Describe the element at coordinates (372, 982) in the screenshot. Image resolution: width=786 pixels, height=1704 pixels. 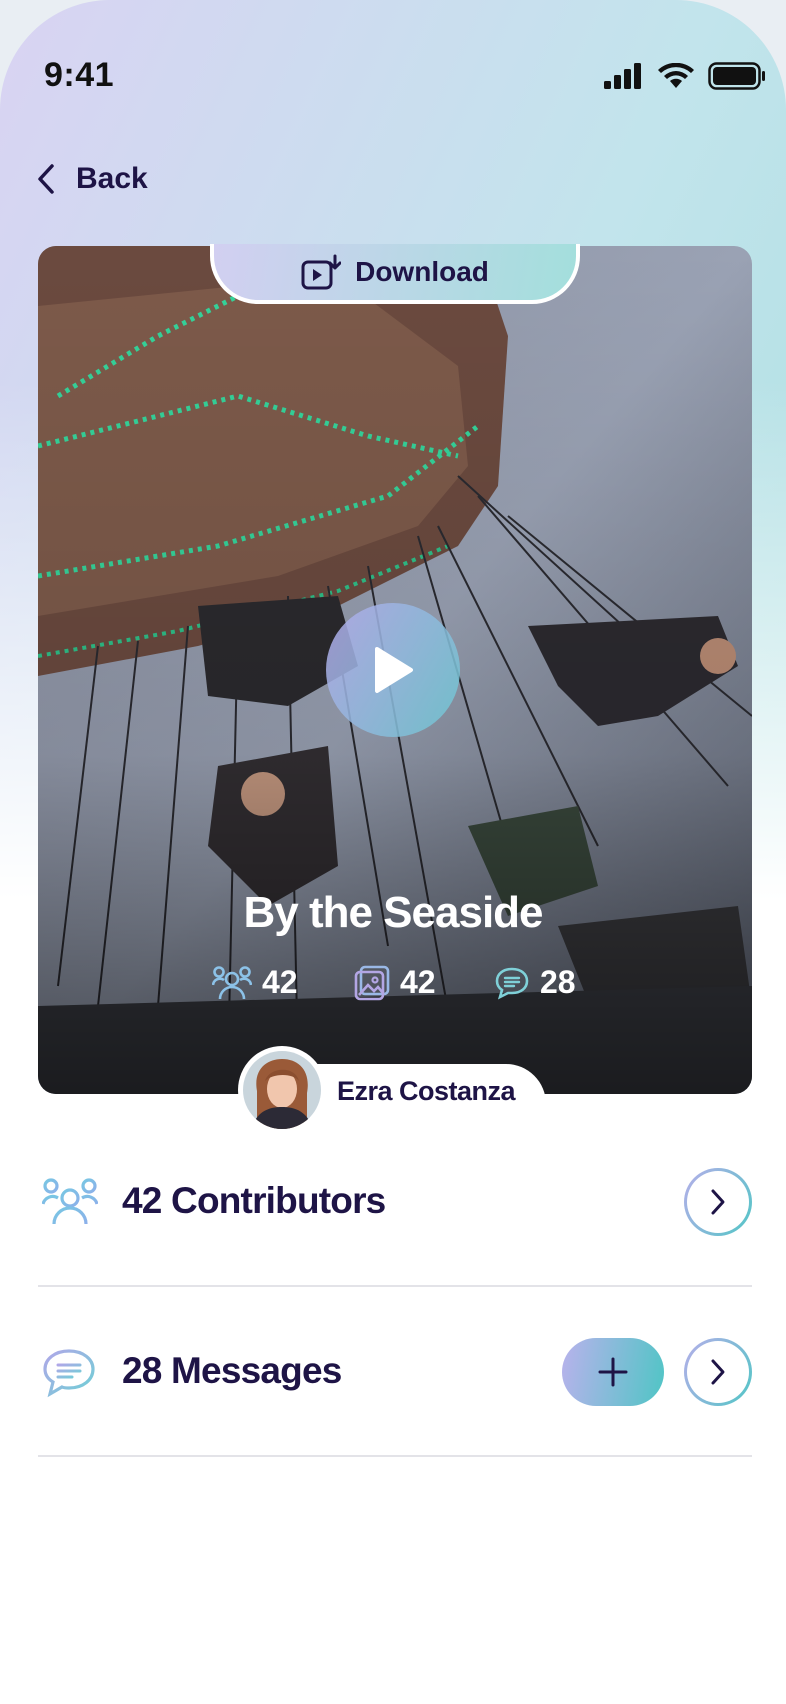
I see `image-icon` at that location.